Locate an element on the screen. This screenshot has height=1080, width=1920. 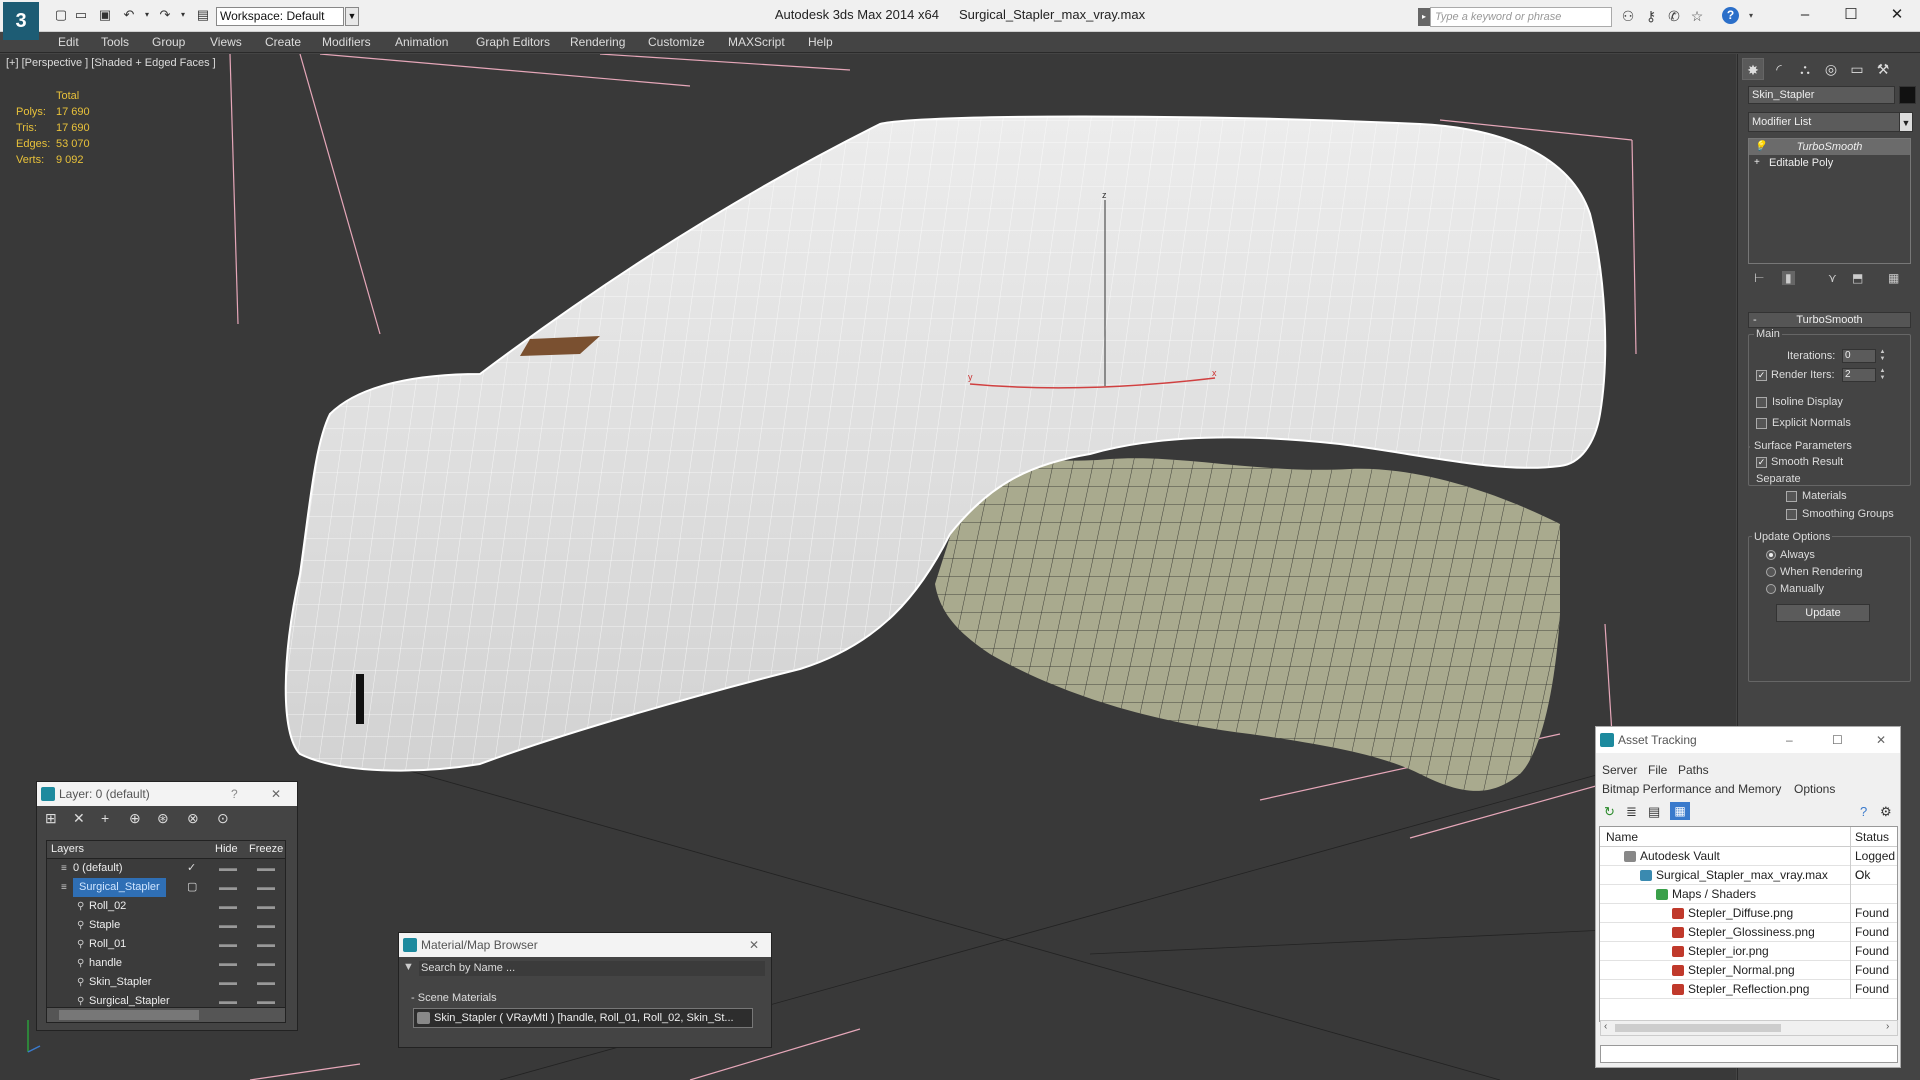
app-logo-icon: 3 is located at coordinates (21, 21).